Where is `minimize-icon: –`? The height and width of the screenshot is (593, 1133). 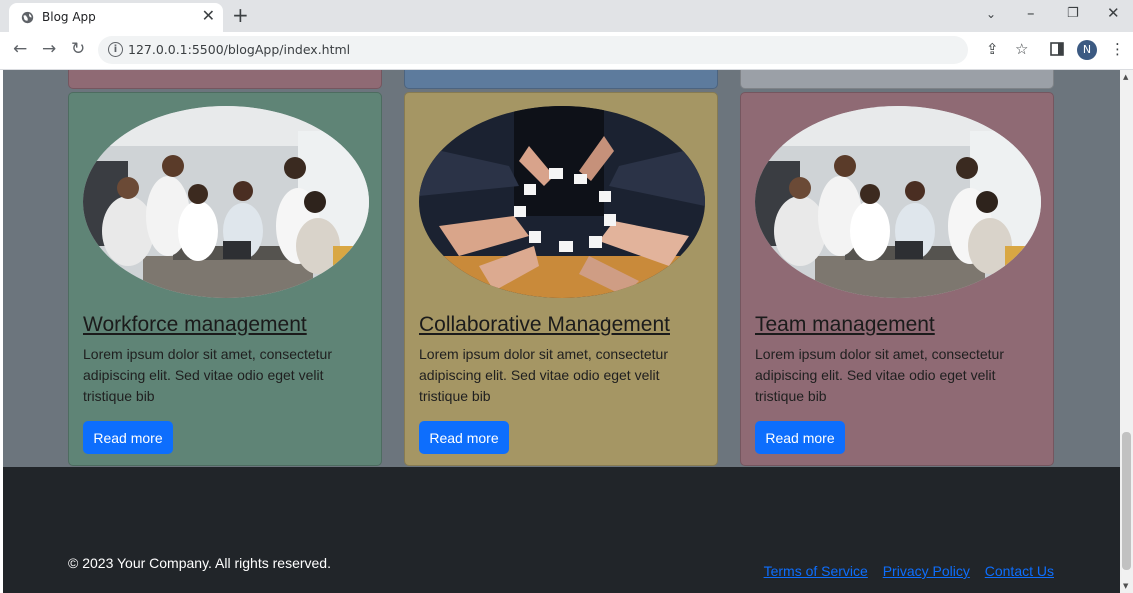
minimize-icon: – is located at coordinates (1031, 13).